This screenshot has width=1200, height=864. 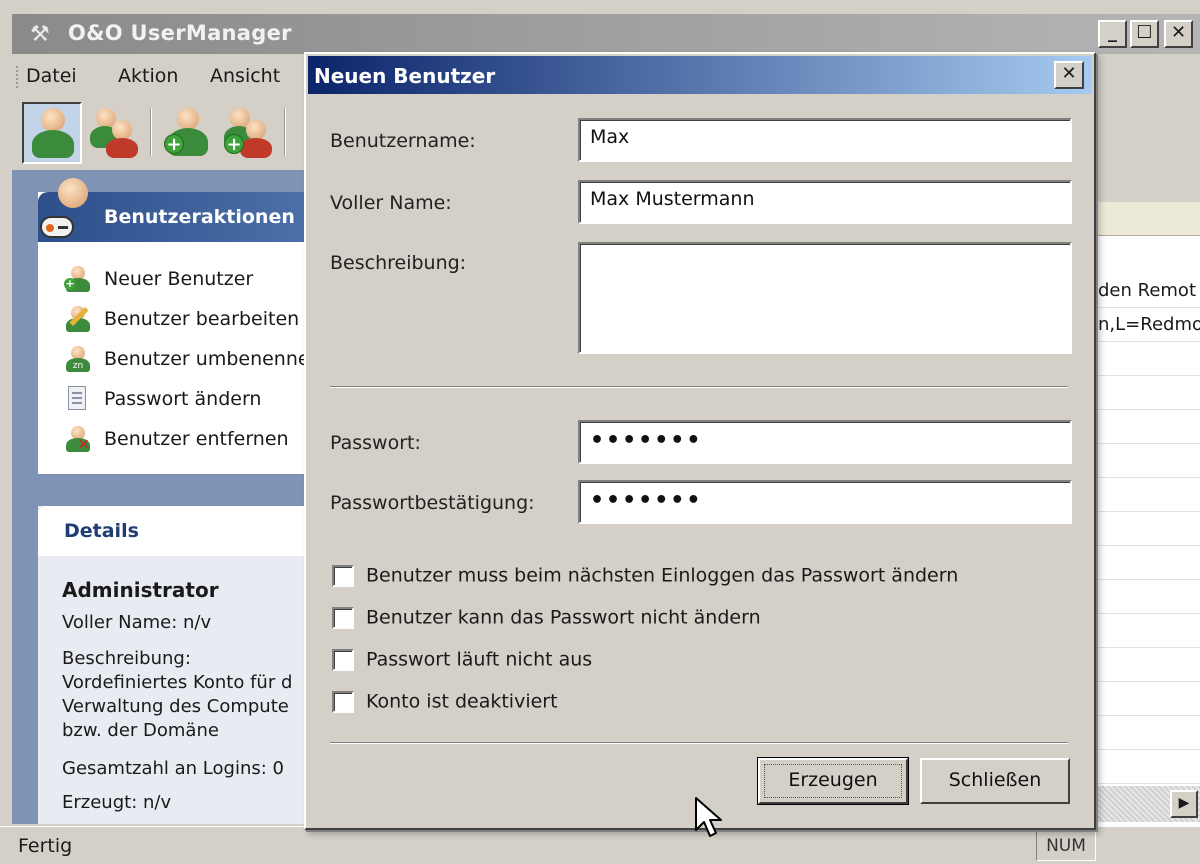 What do you see at coordinates (825, 502) in the screenshot?
I see `password-confirm-field: •••••••` at bounding box center [825, 502].